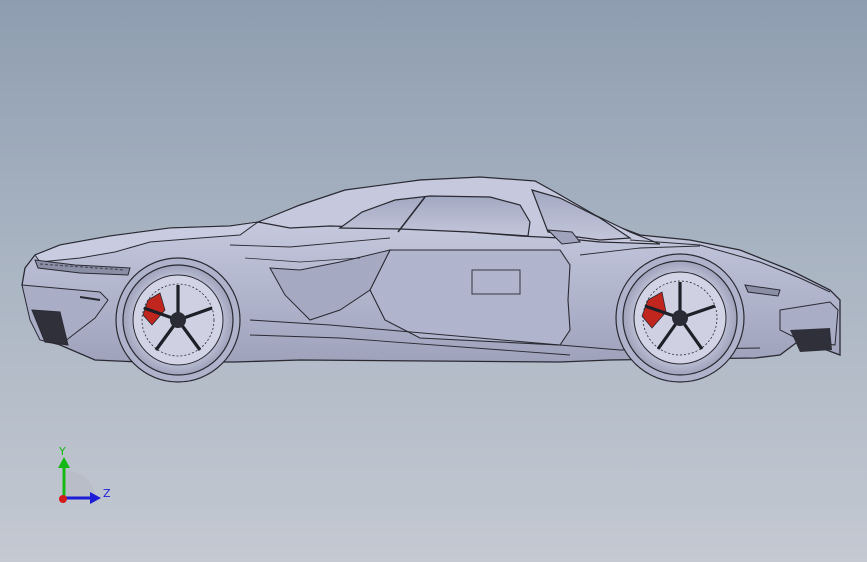 This screenshot has width=867, height=562. I want to click on z-axis-label: Z, so click(107, 493).